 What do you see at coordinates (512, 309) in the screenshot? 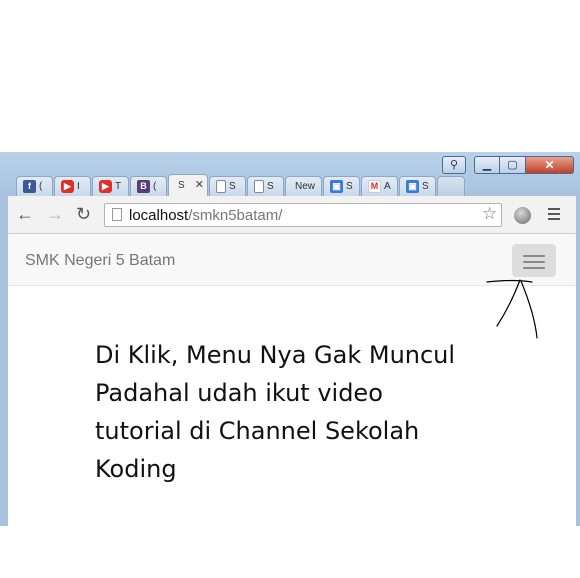
I see `hand-drawn-arrow` at bounding box center [512, 309].